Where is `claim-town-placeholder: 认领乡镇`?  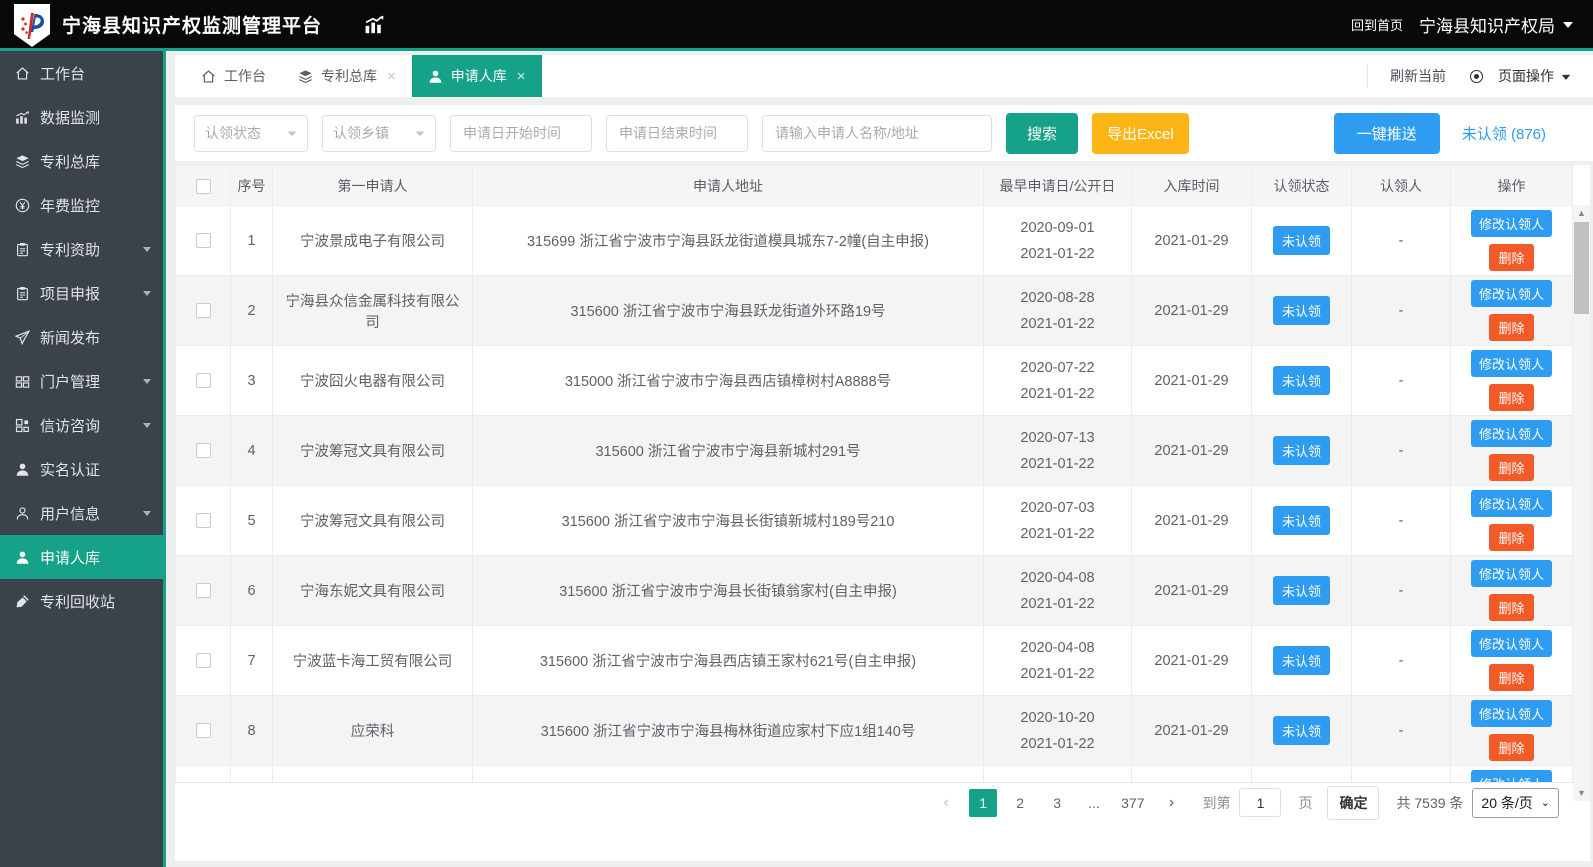 claim-town-placeholder: 认领乡镇 is located at coordinates (361, 133).